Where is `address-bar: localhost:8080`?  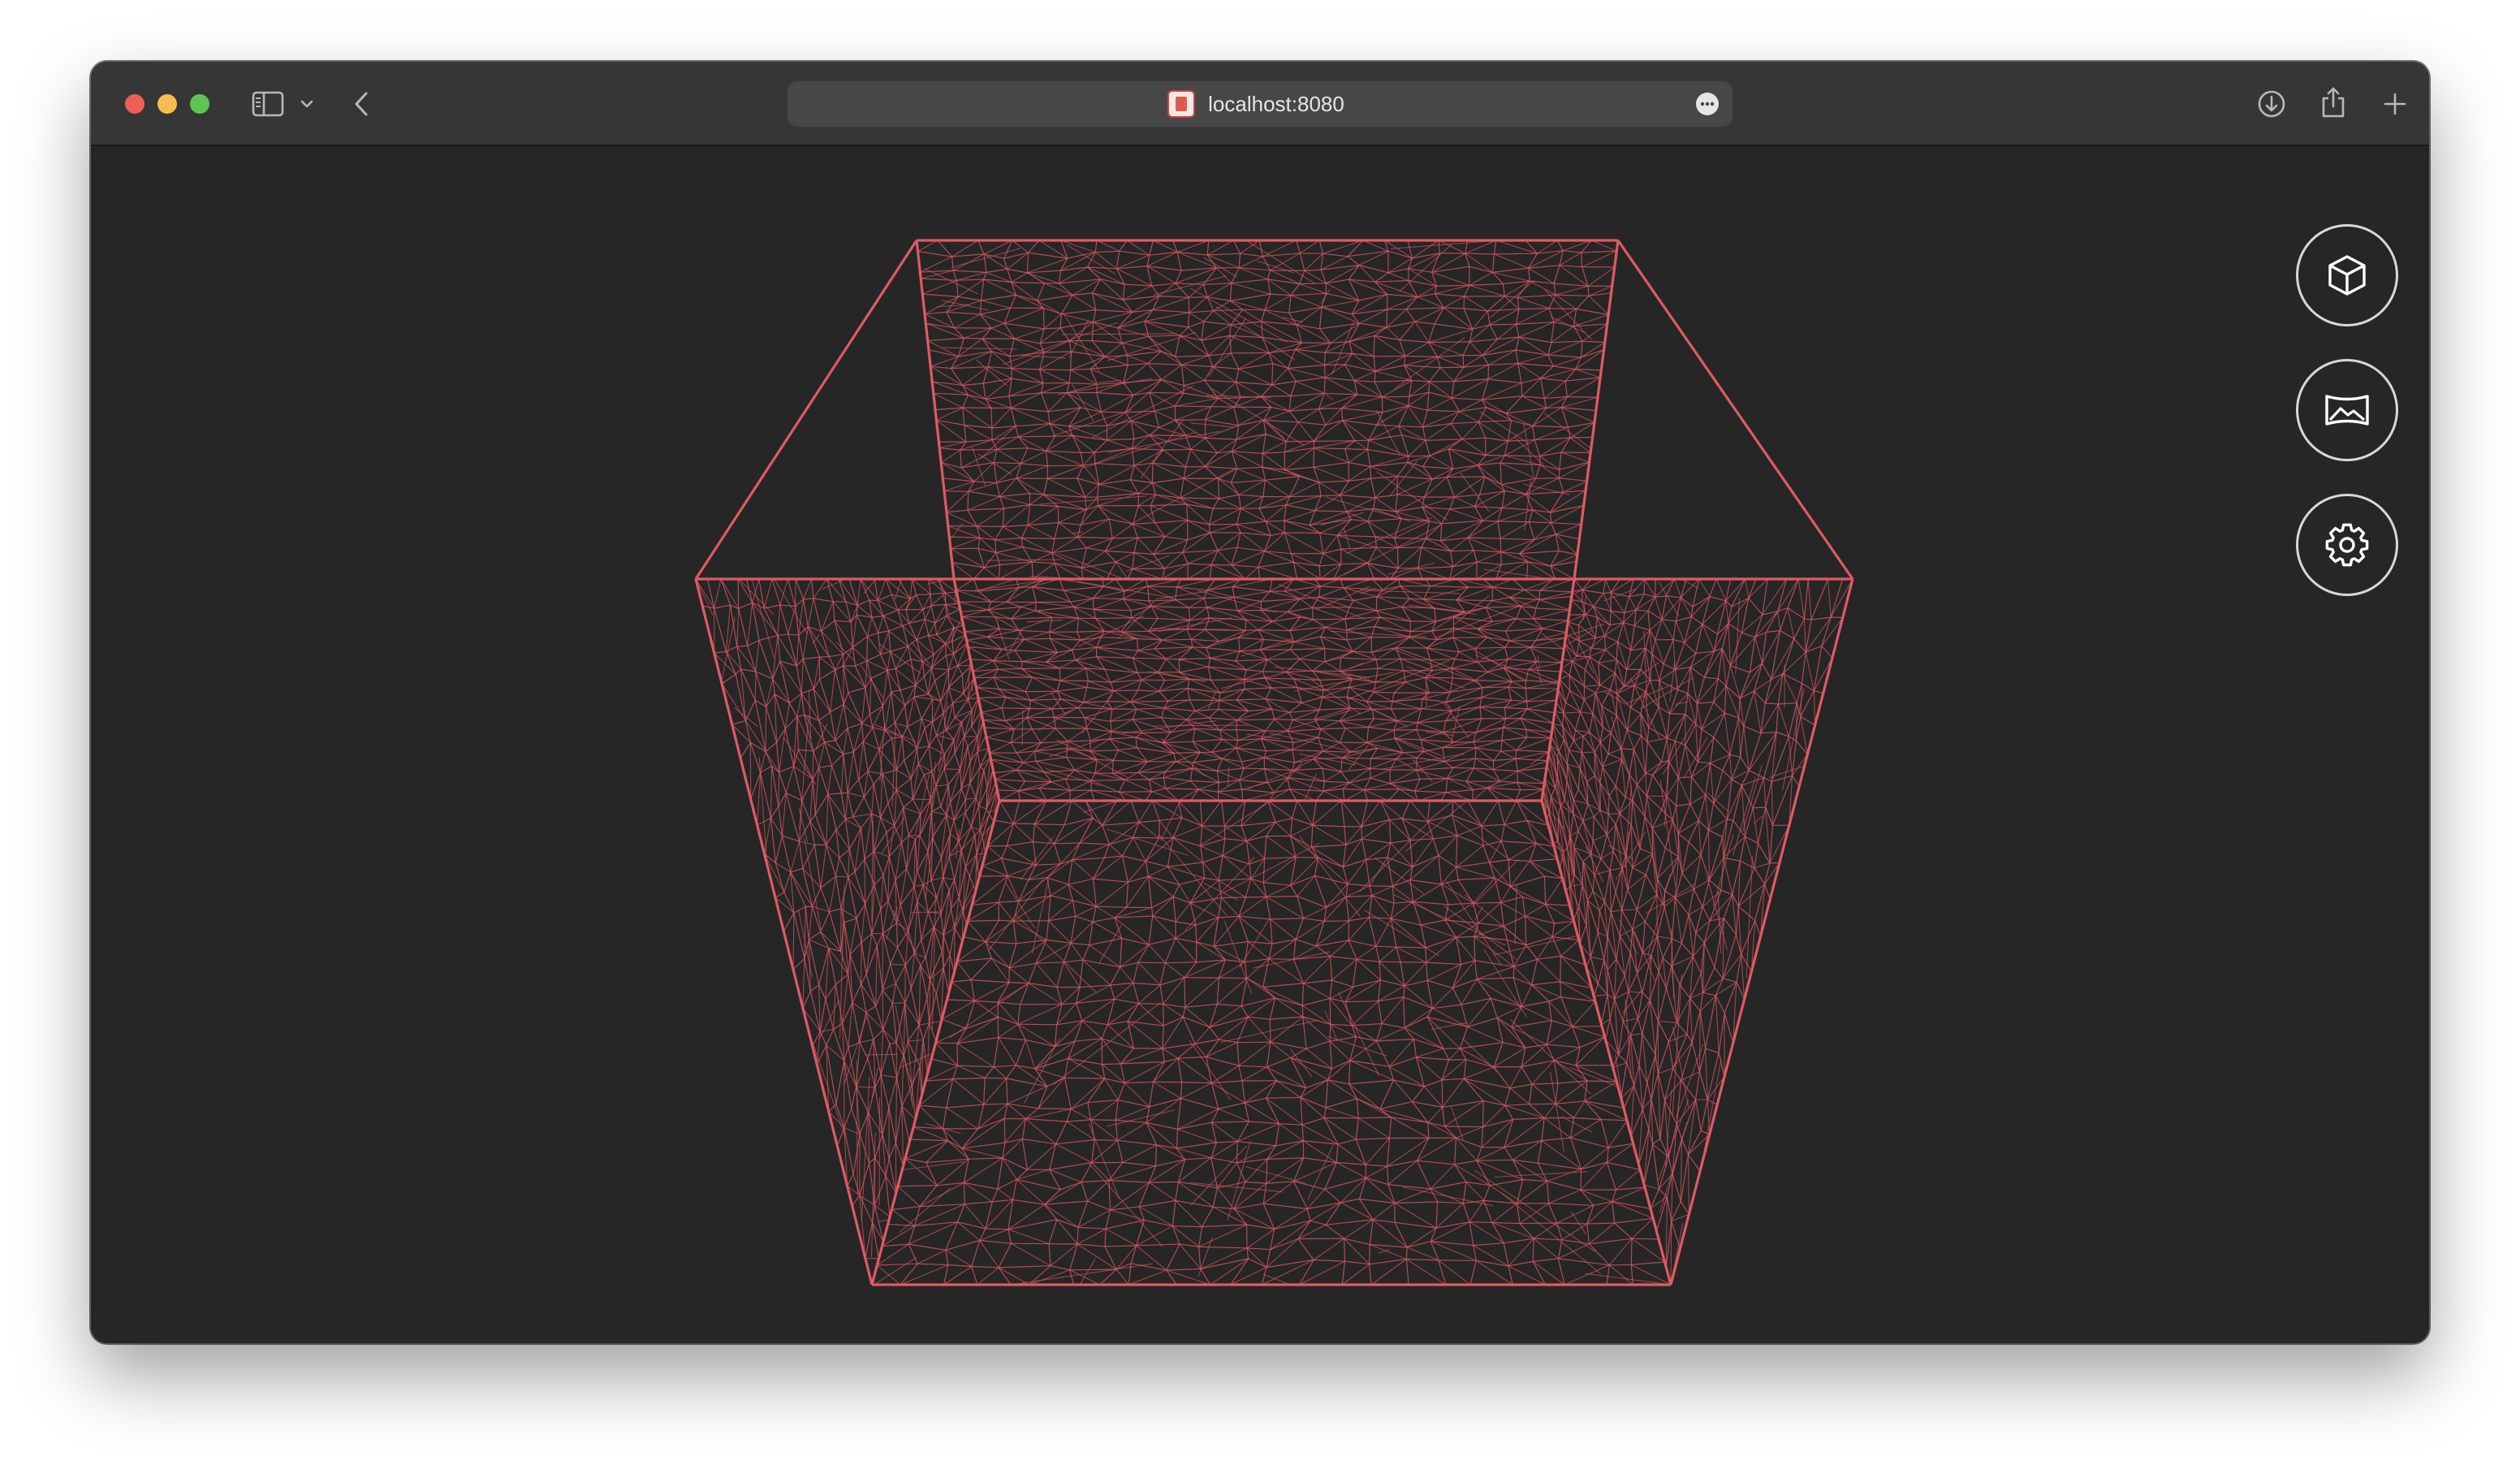 address-bar: localhost:8080 is located at coordinates (1260, 104).